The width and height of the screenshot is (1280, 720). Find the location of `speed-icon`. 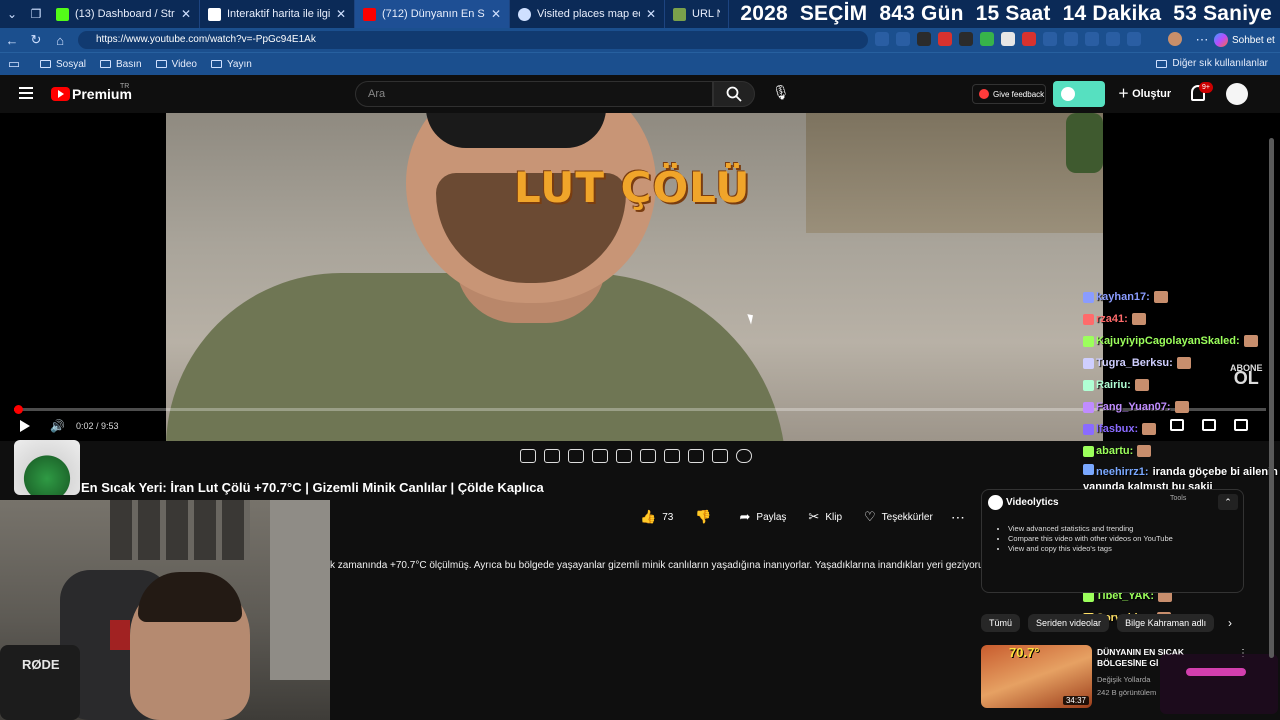

speed-icon is located at coordinates (672, 456).